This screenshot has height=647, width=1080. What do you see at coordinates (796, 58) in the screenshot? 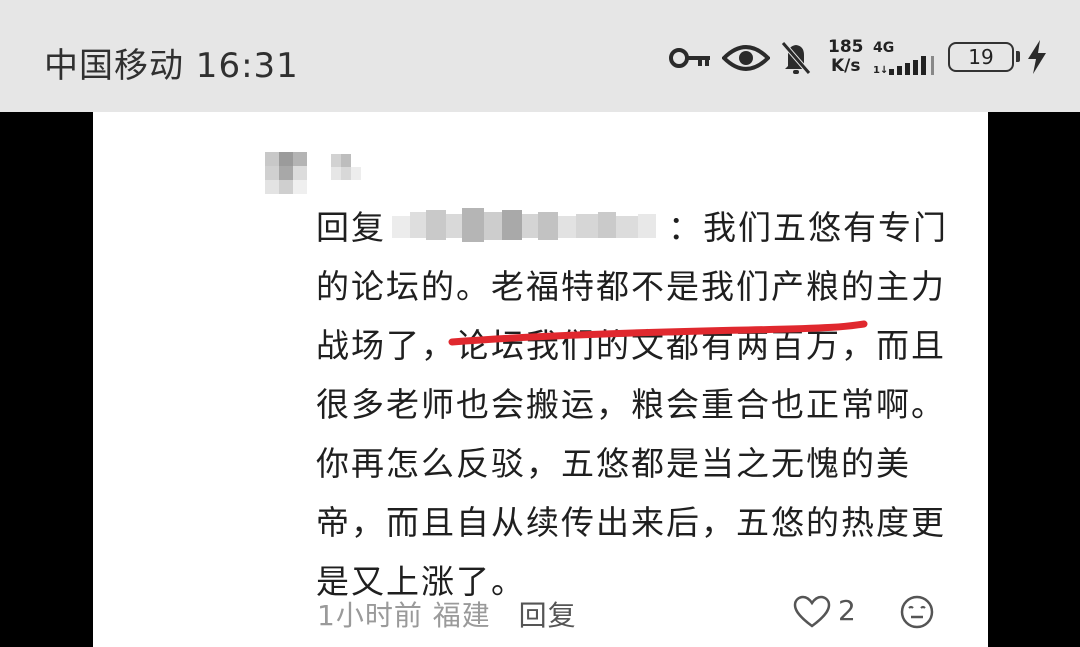
I see `bell-off-icon` at bounding box center [796, 58].